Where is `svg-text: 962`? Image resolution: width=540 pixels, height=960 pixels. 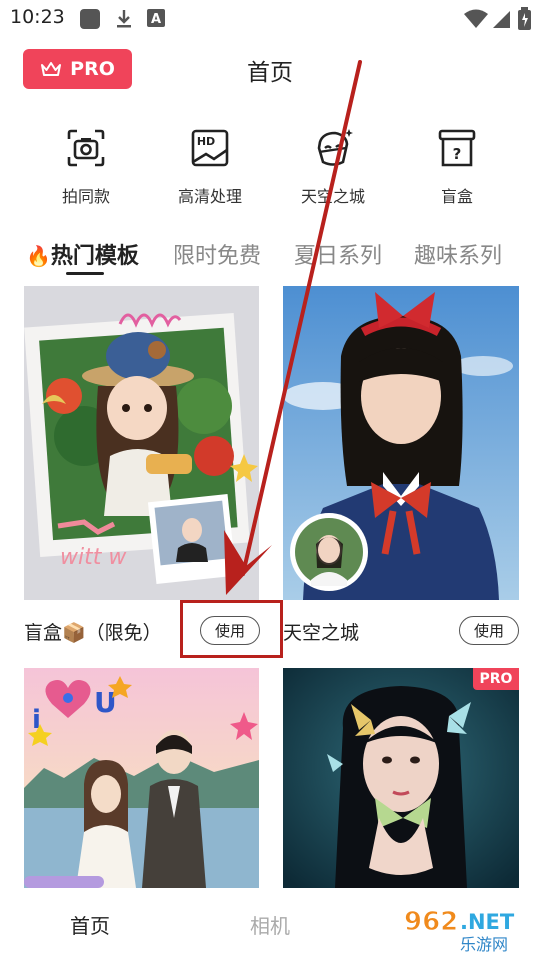
svg-text: 962 is located at coordinates (431, 922).